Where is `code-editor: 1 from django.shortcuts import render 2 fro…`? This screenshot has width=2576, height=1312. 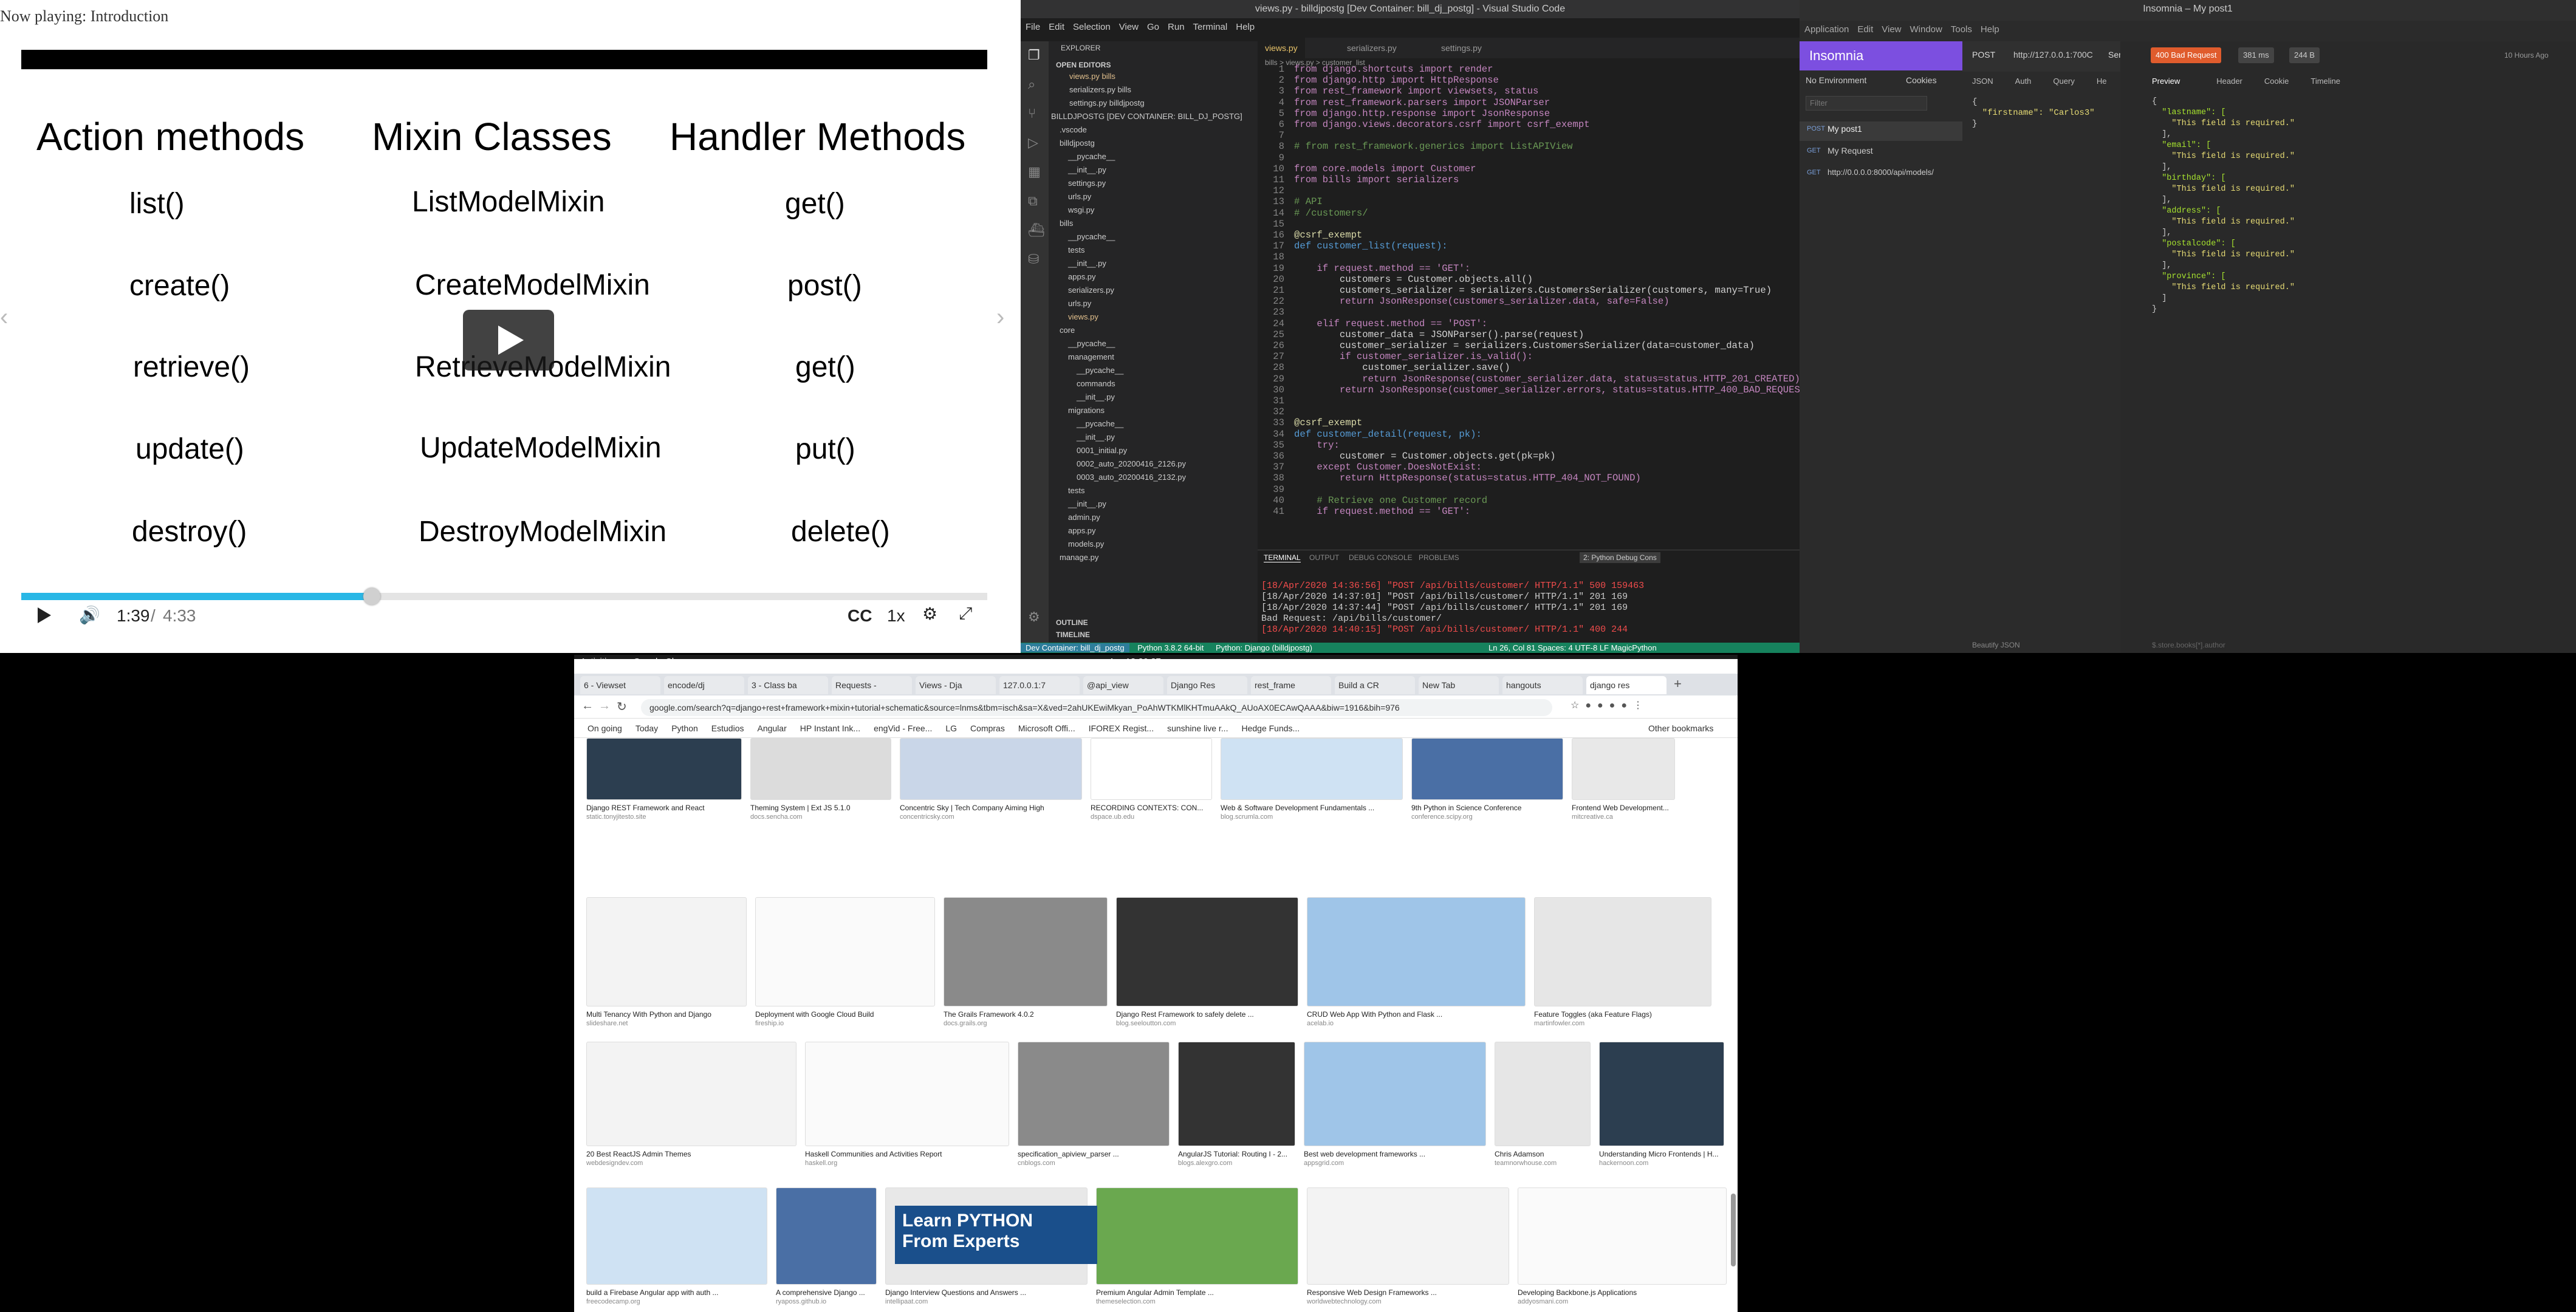 code-editor: 1 from django.shortcuts import render 2 fro… is located at coordinates (1529, 307).